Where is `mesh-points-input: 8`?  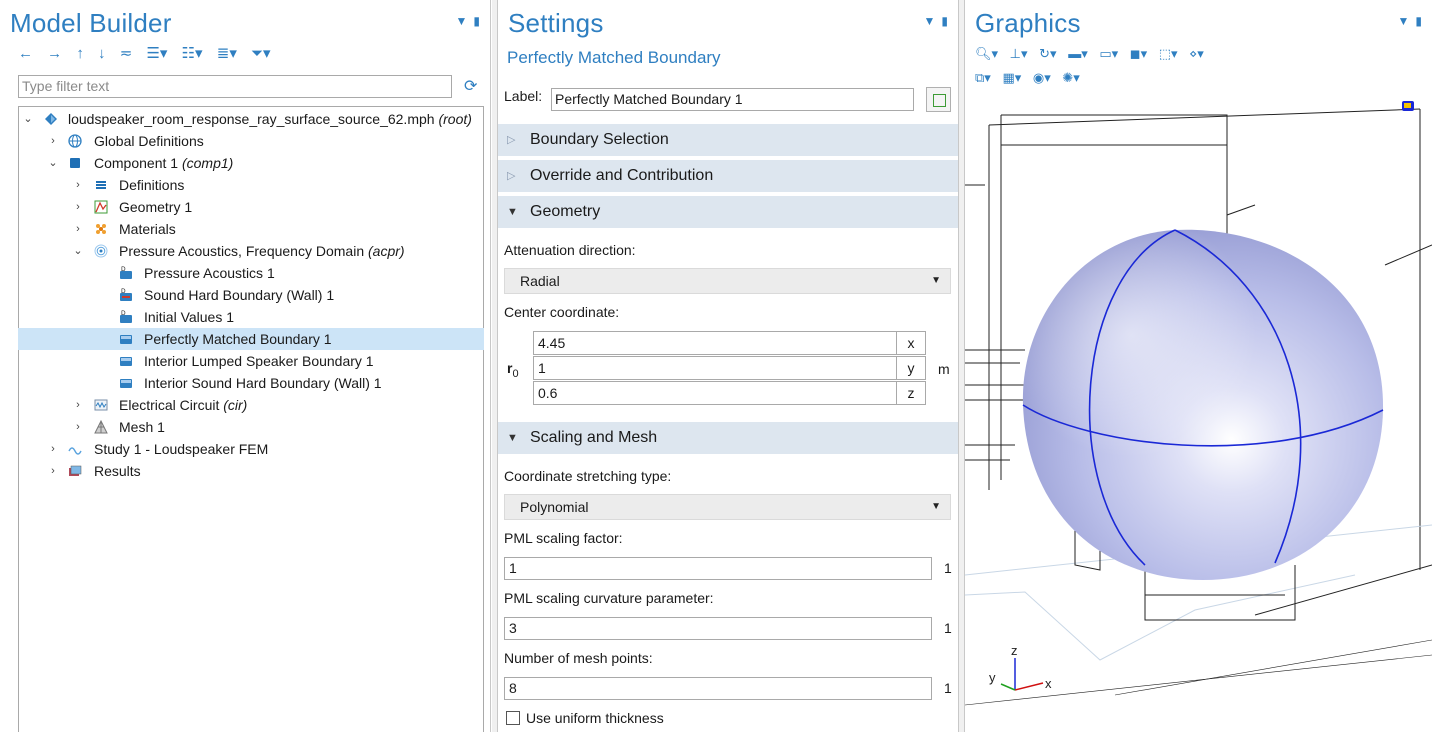 mesh-points-input: 8 is located at coordinates (718, 688).